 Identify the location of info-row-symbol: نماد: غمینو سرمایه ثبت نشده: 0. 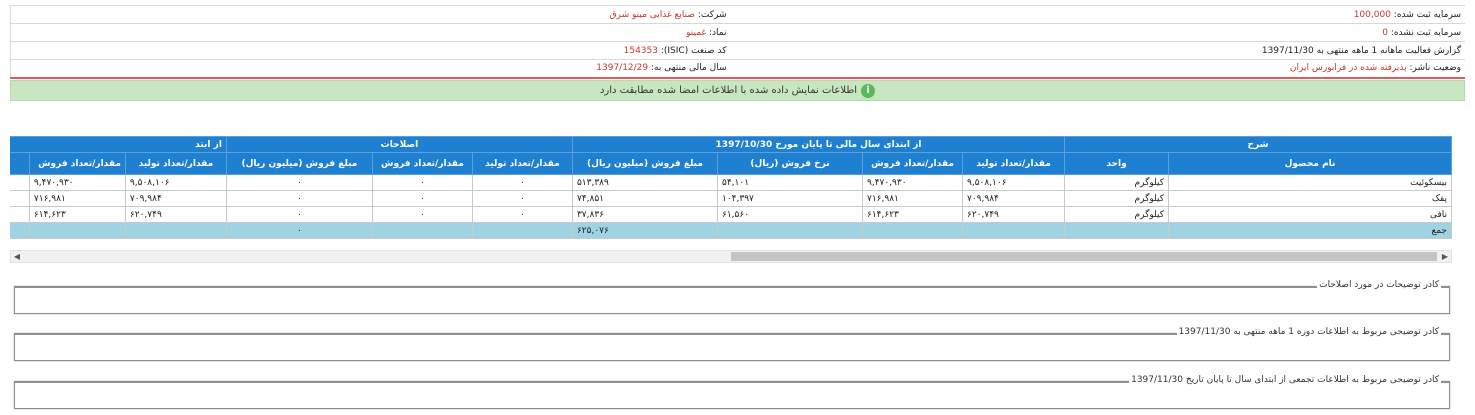
(737, 32).